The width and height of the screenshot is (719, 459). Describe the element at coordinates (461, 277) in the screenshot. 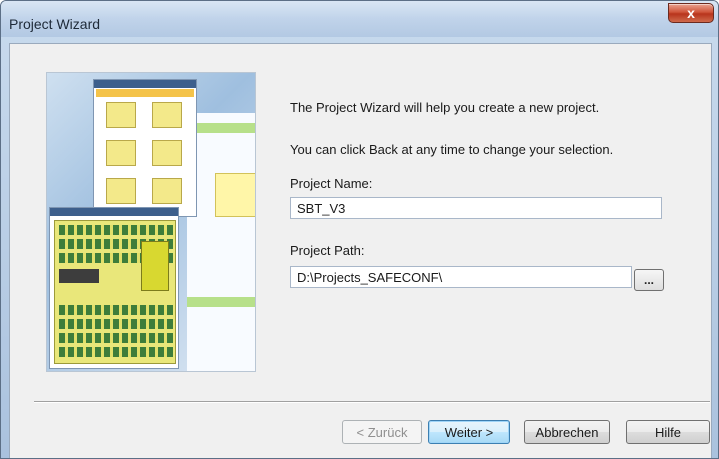

I see `project-path-input: D:\Projects_SAFECONF\` at that location.